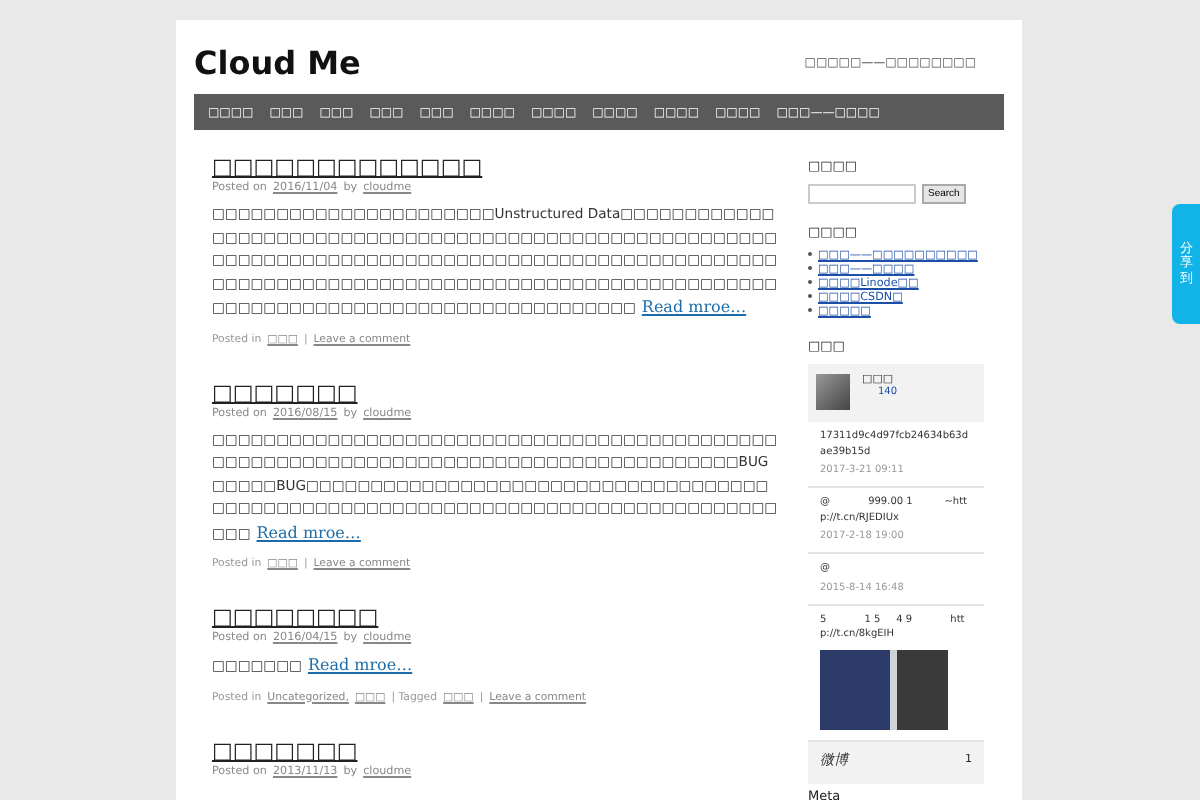 The height and width of the screenshot is (800, 1200). I want to click on site-title: Cloud Me, so click(277, 63).